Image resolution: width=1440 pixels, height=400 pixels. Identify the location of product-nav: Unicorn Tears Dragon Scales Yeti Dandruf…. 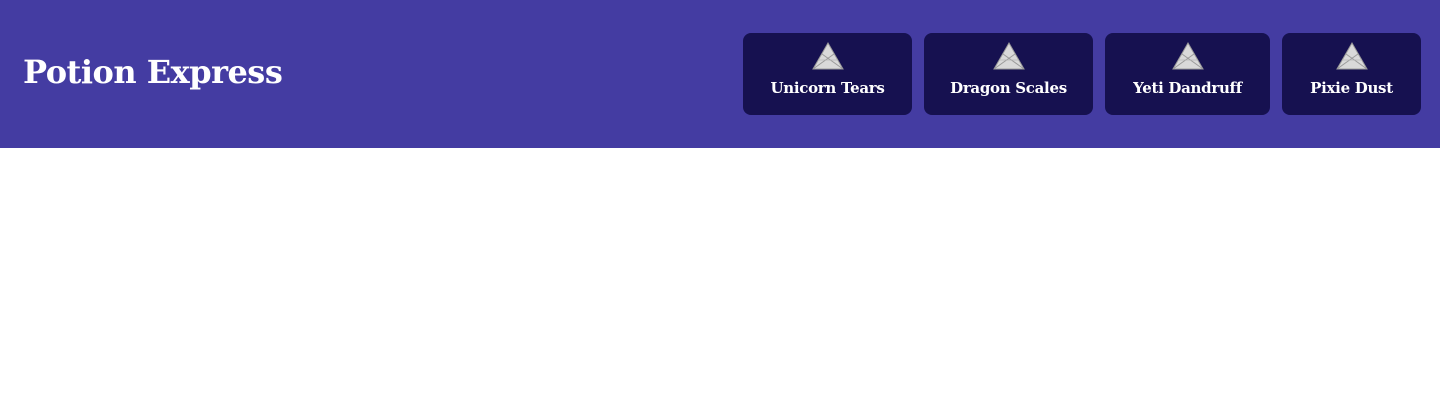
(1082, 74).